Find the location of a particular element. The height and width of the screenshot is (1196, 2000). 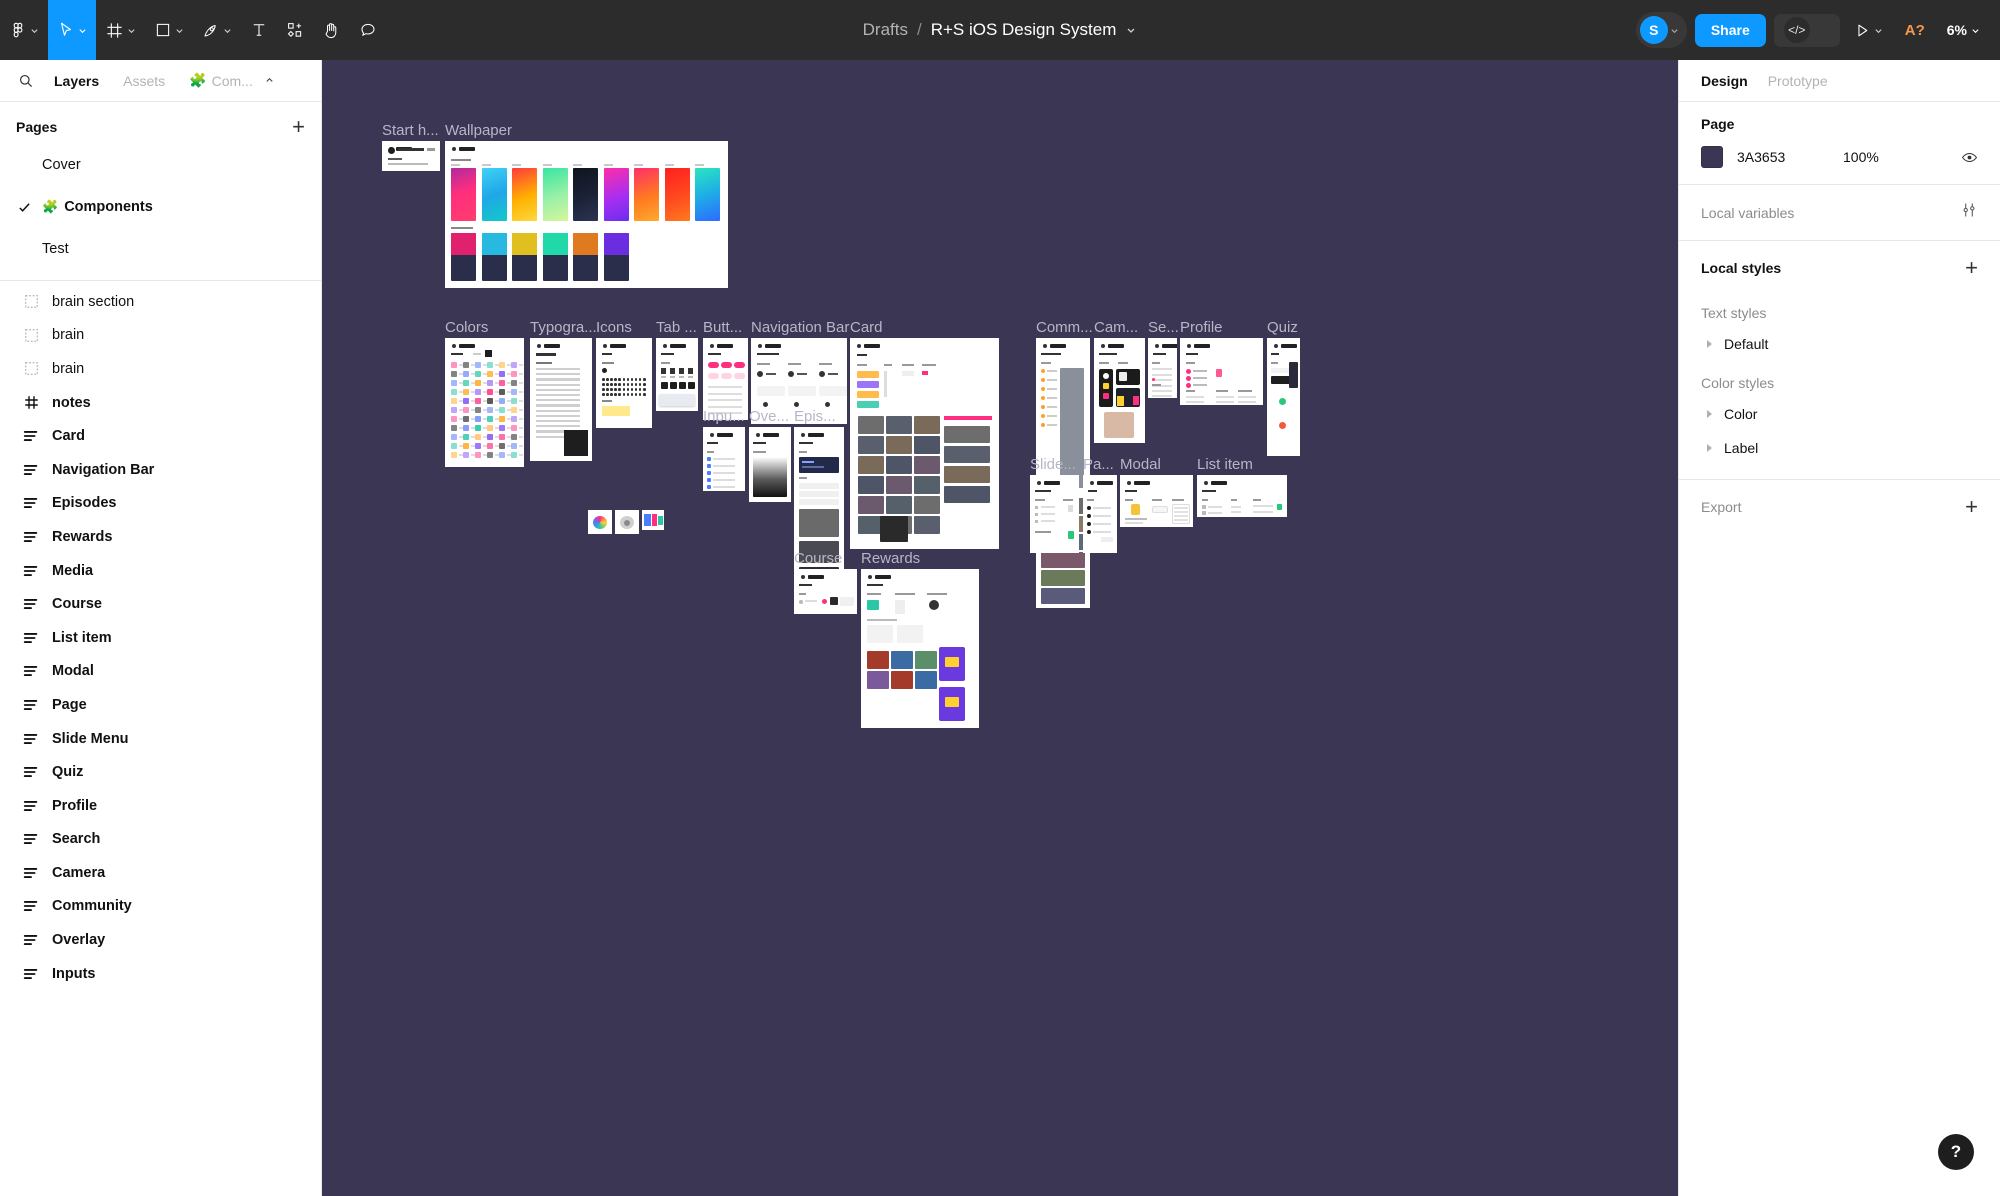

layer-item: Media is located at coordinates (160, 571).